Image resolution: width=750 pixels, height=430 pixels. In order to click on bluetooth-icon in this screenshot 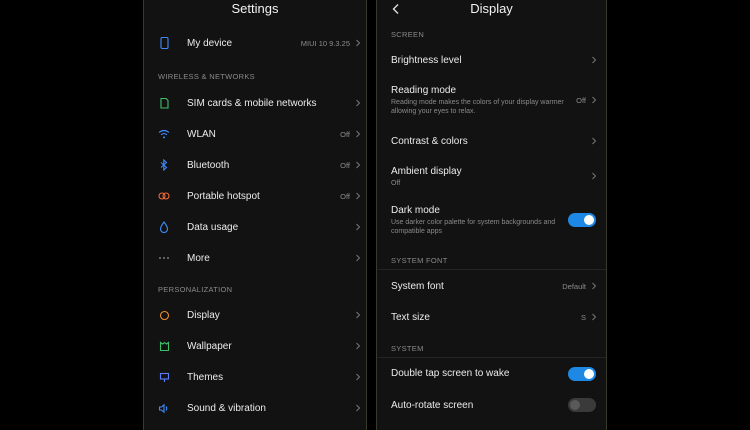, I will do `click(164, 165)`.